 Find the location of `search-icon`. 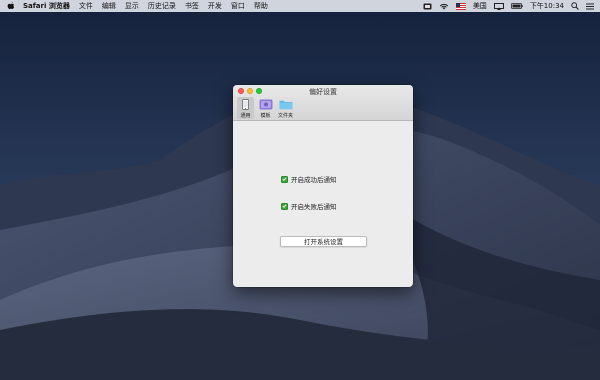

search-icon is located at coordinates (575, 6).